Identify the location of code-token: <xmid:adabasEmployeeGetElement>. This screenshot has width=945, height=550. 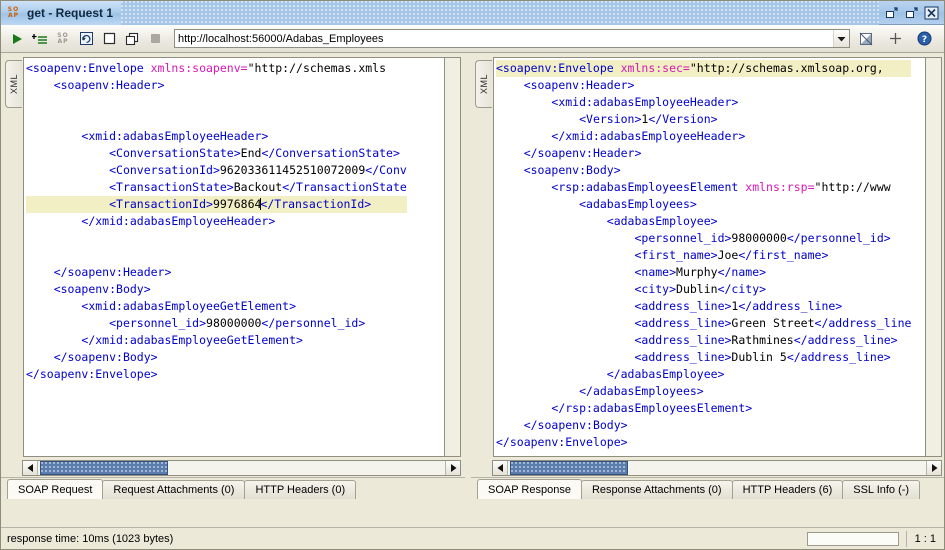
(189, 306).